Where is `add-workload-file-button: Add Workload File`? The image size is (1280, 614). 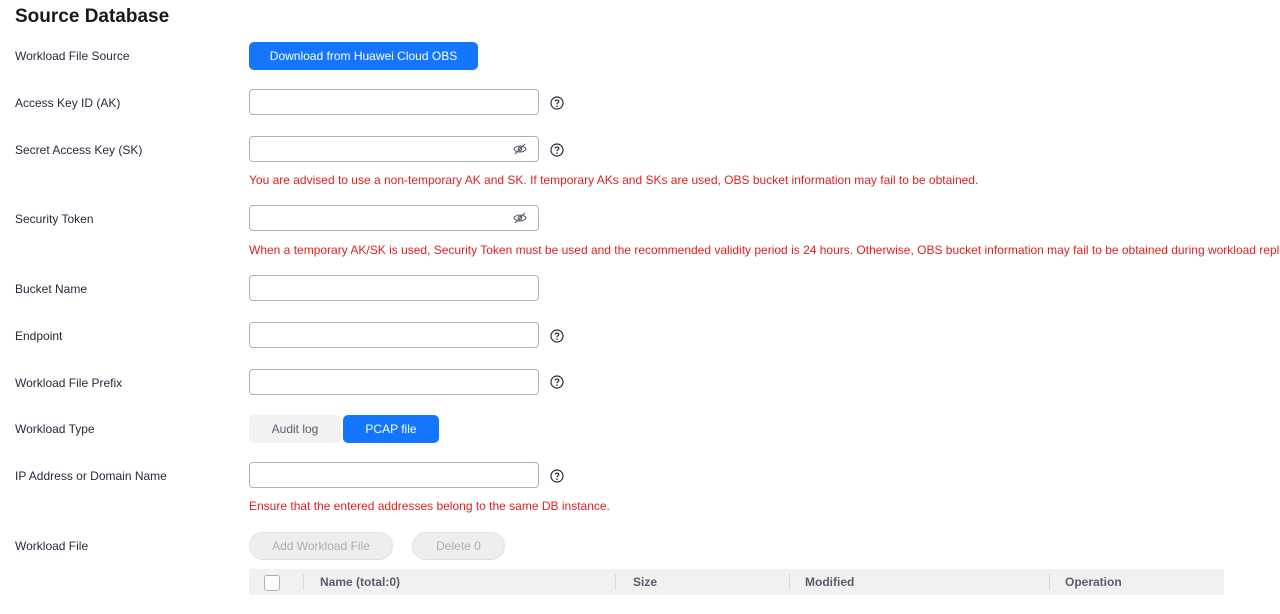
add-workload-file-button: Add Workload File is located at coordinates (321, 546).